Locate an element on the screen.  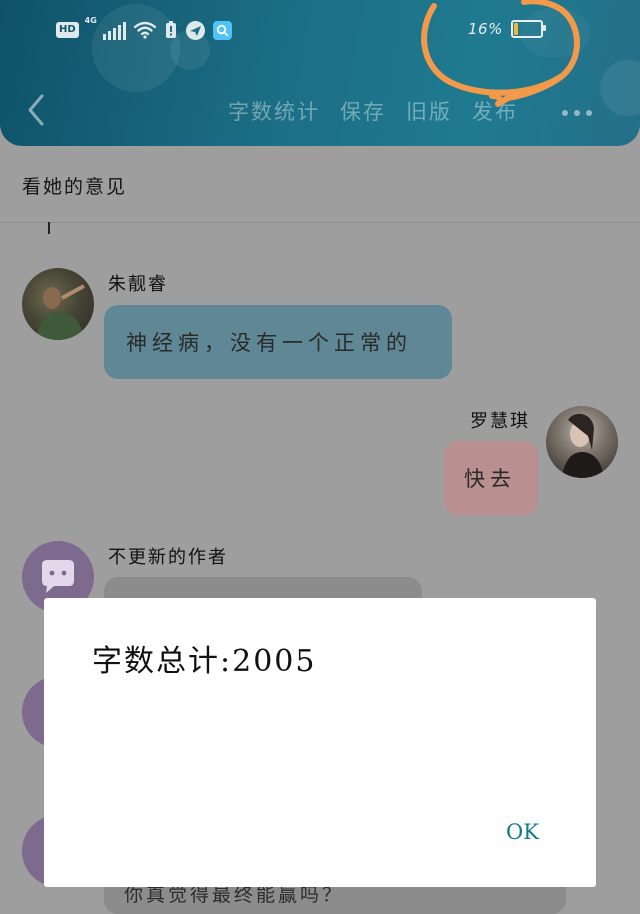
message-bubble: 神经病，没有一个正常的 is located at coordinates (278, 342).